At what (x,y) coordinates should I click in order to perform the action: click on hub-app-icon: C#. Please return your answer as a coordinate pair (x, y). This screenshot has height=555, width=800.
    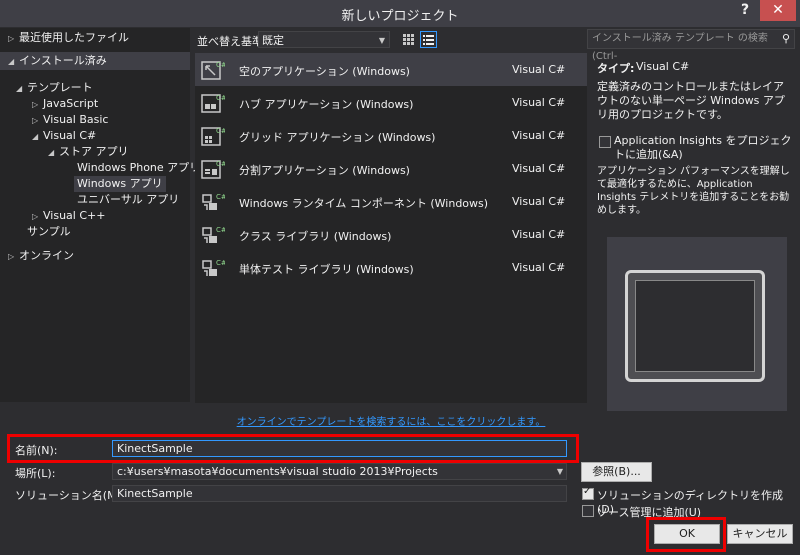
    Looking at the image, I should click on (213, 103).